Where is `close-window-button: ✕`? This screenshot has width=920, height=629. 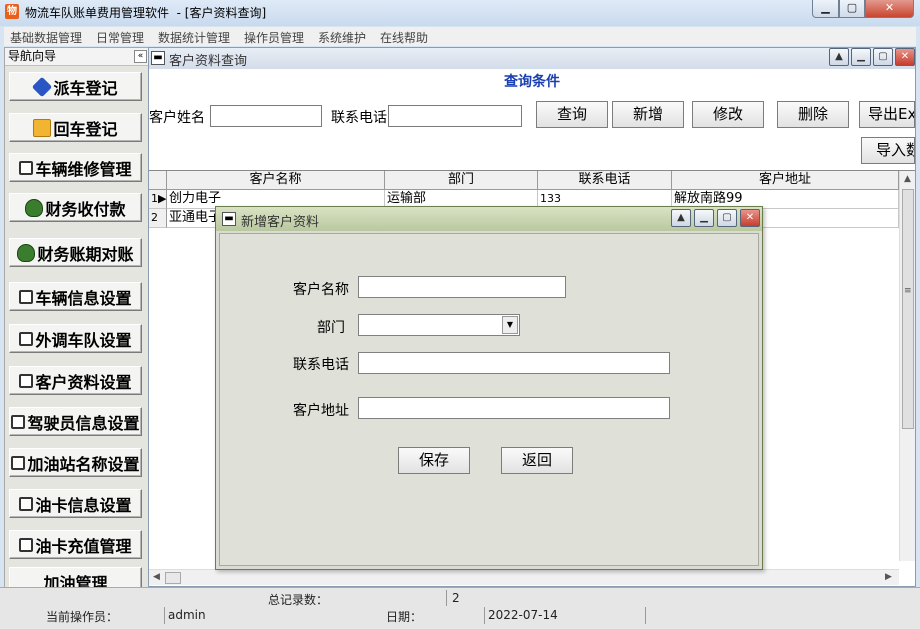
close-window-button: ✕ is located at coordinates (889, 9).